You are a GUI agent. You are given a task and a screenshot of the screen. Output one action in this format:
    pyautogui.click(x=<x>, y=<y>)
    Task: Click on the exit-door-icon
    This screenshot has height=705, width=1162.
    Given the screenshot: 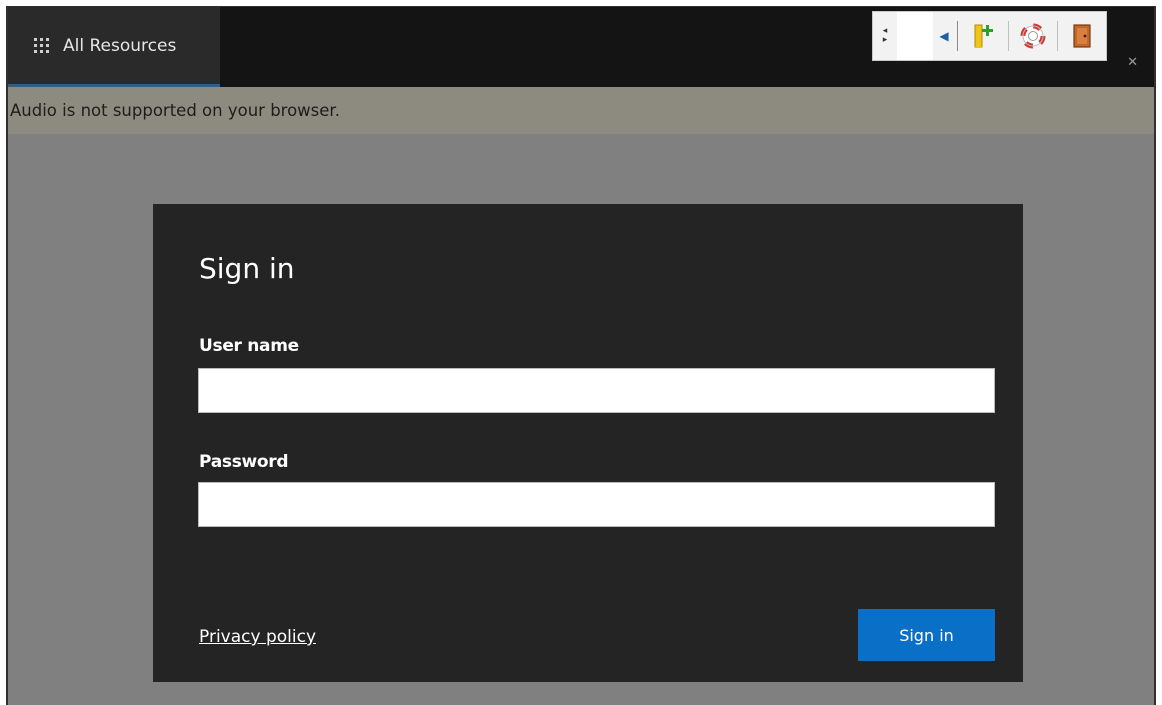 What is the action you would take?
    pyautogui.click(x=1082, y=36)
    